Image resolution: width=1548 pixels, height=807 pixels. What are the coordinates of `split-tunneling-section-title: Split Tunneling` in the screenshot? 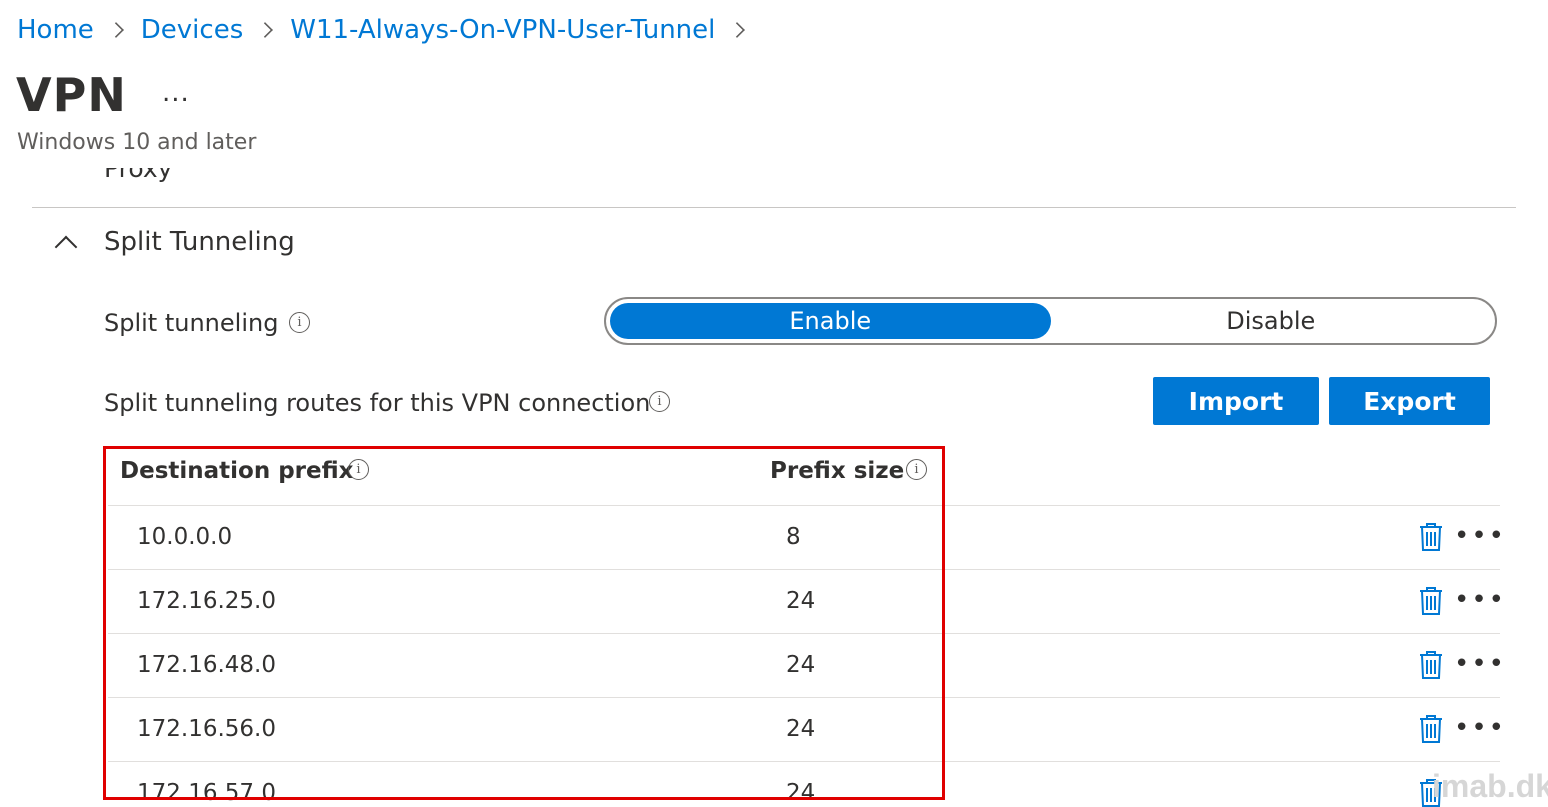 It's located at (199, 242).